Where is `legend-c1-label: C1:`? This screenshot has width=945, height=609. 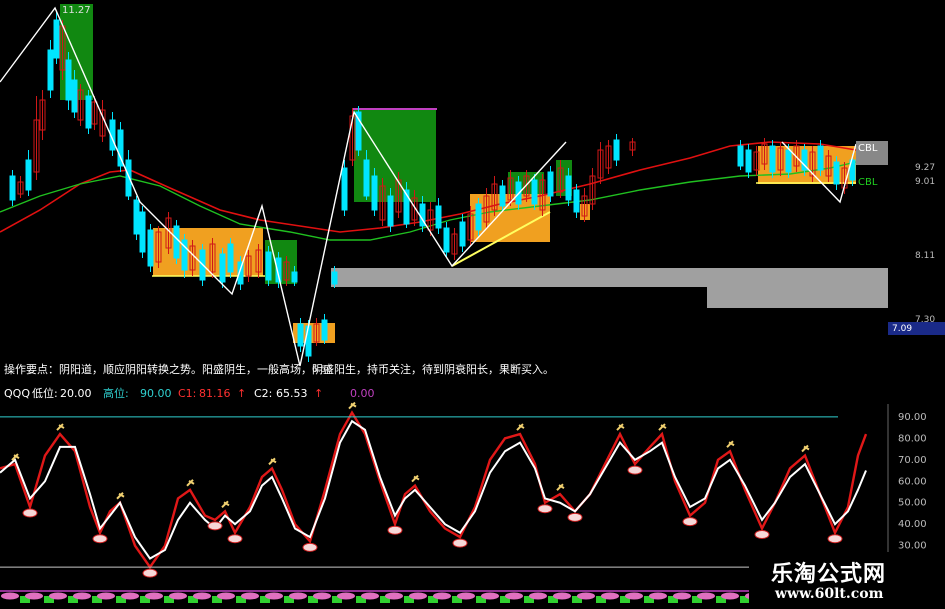 legend-c1-label: C1: is located at coordinates (187, 393).